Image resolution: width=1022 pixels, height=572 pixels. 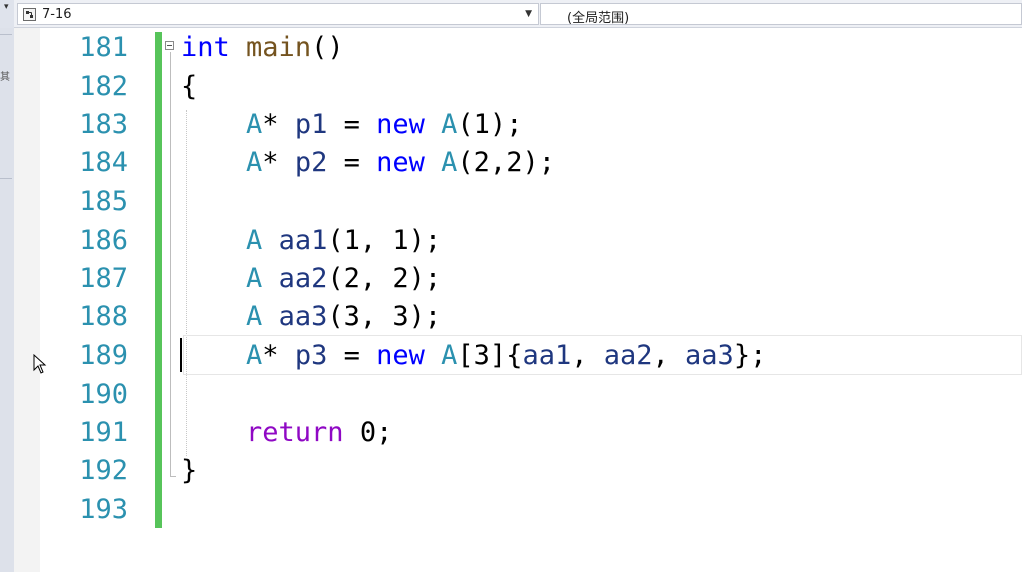 What do you see at coordinates (506, 162) in the screenshot?
I see `code-token: (2,2);` at bounding box center [506, 162].